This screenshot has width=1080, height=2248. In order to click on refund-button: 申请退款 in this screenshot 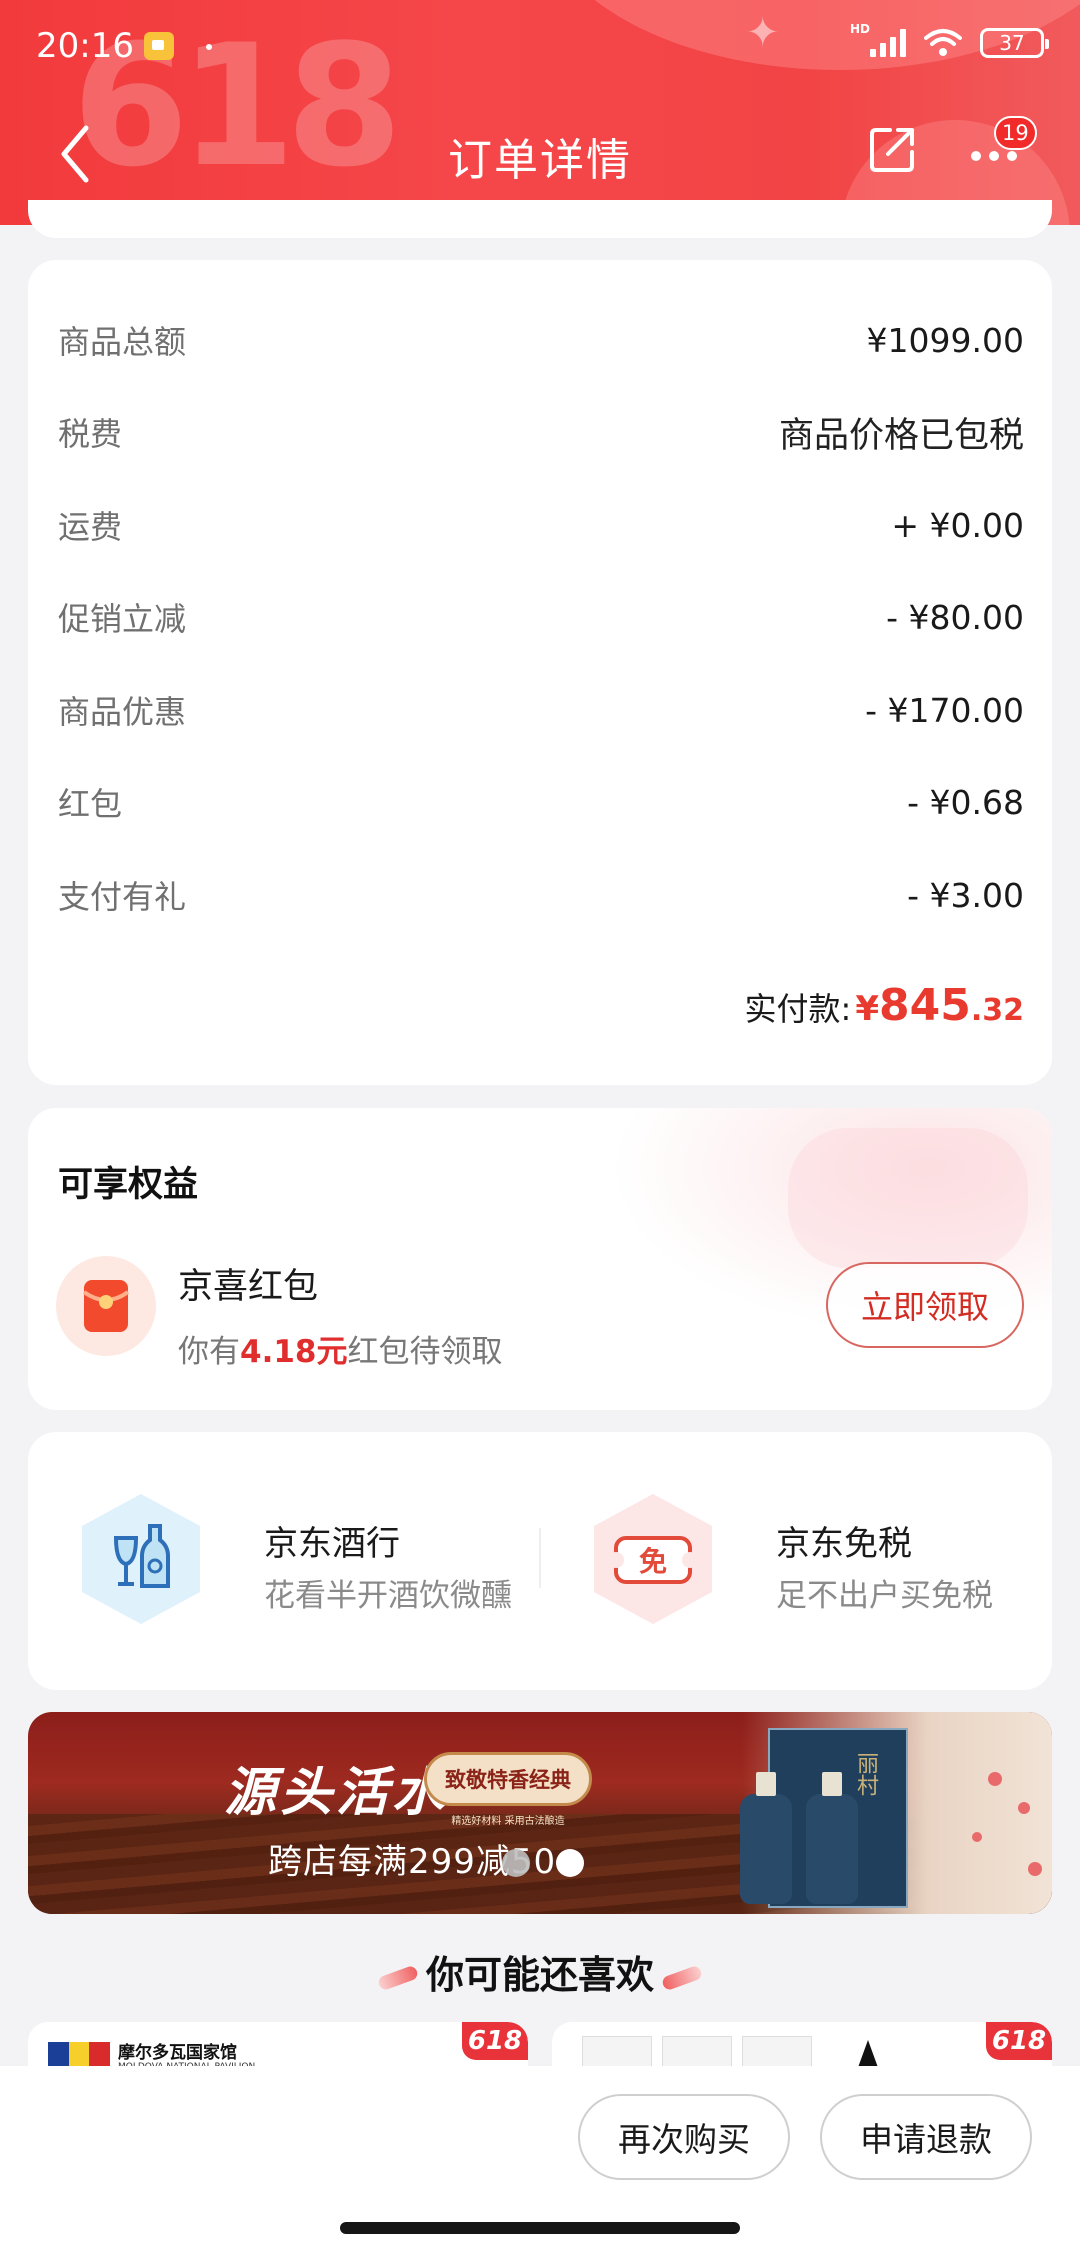, I will do `click(926, 2137)`.